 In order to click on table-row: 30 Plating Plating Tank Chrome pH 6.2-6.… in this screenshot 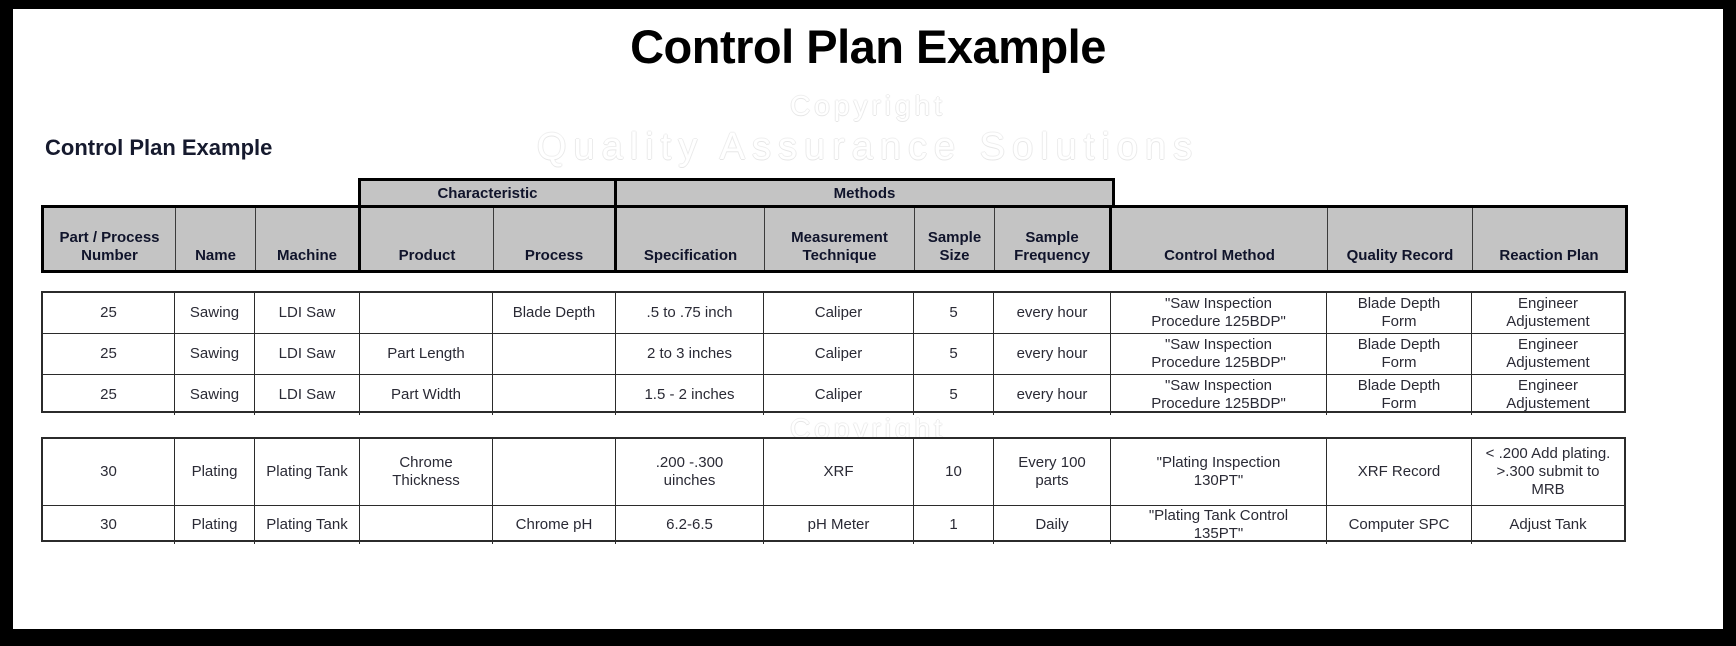, I will do `click(833, 525)`.